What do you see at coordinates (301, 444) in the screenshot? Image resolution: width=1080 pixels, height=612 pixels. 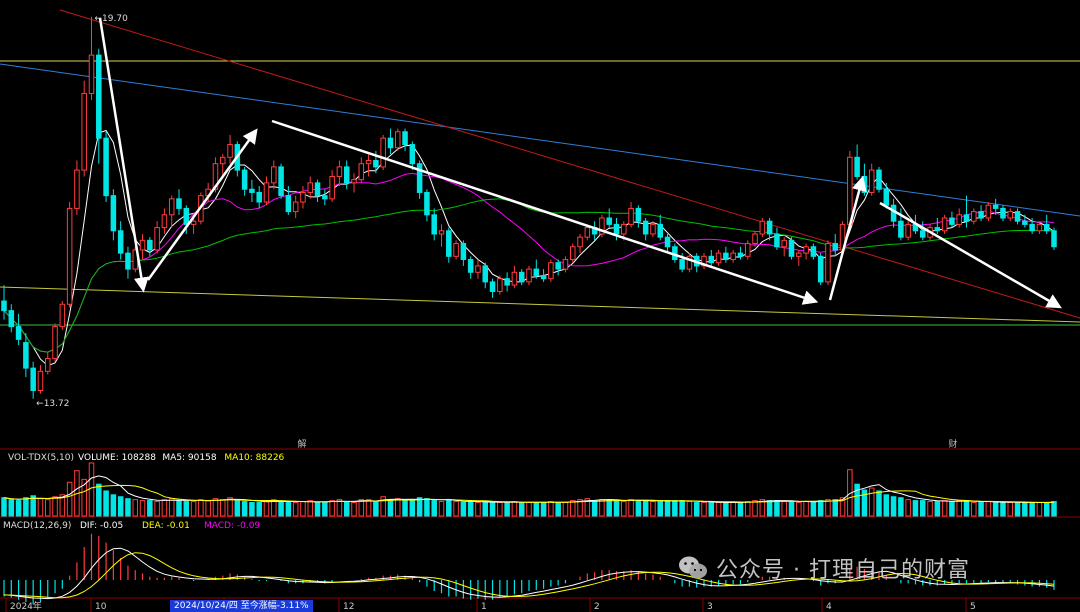 I see `event-marker: 解` at bounding box center [301, 444].